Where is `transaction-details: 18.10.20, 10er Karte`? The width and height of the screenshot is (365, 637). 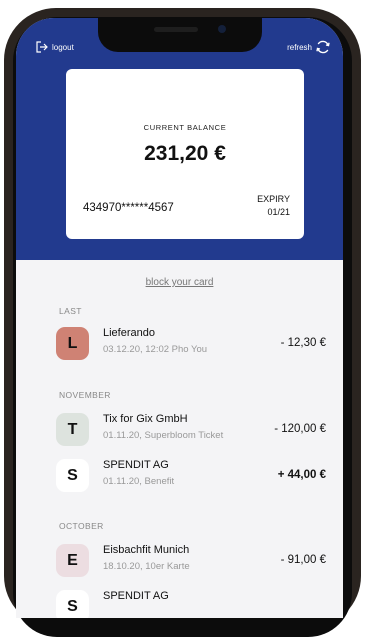
transaction-details: 18.10.20, 10er Karte is located at coordinates (146, 566).